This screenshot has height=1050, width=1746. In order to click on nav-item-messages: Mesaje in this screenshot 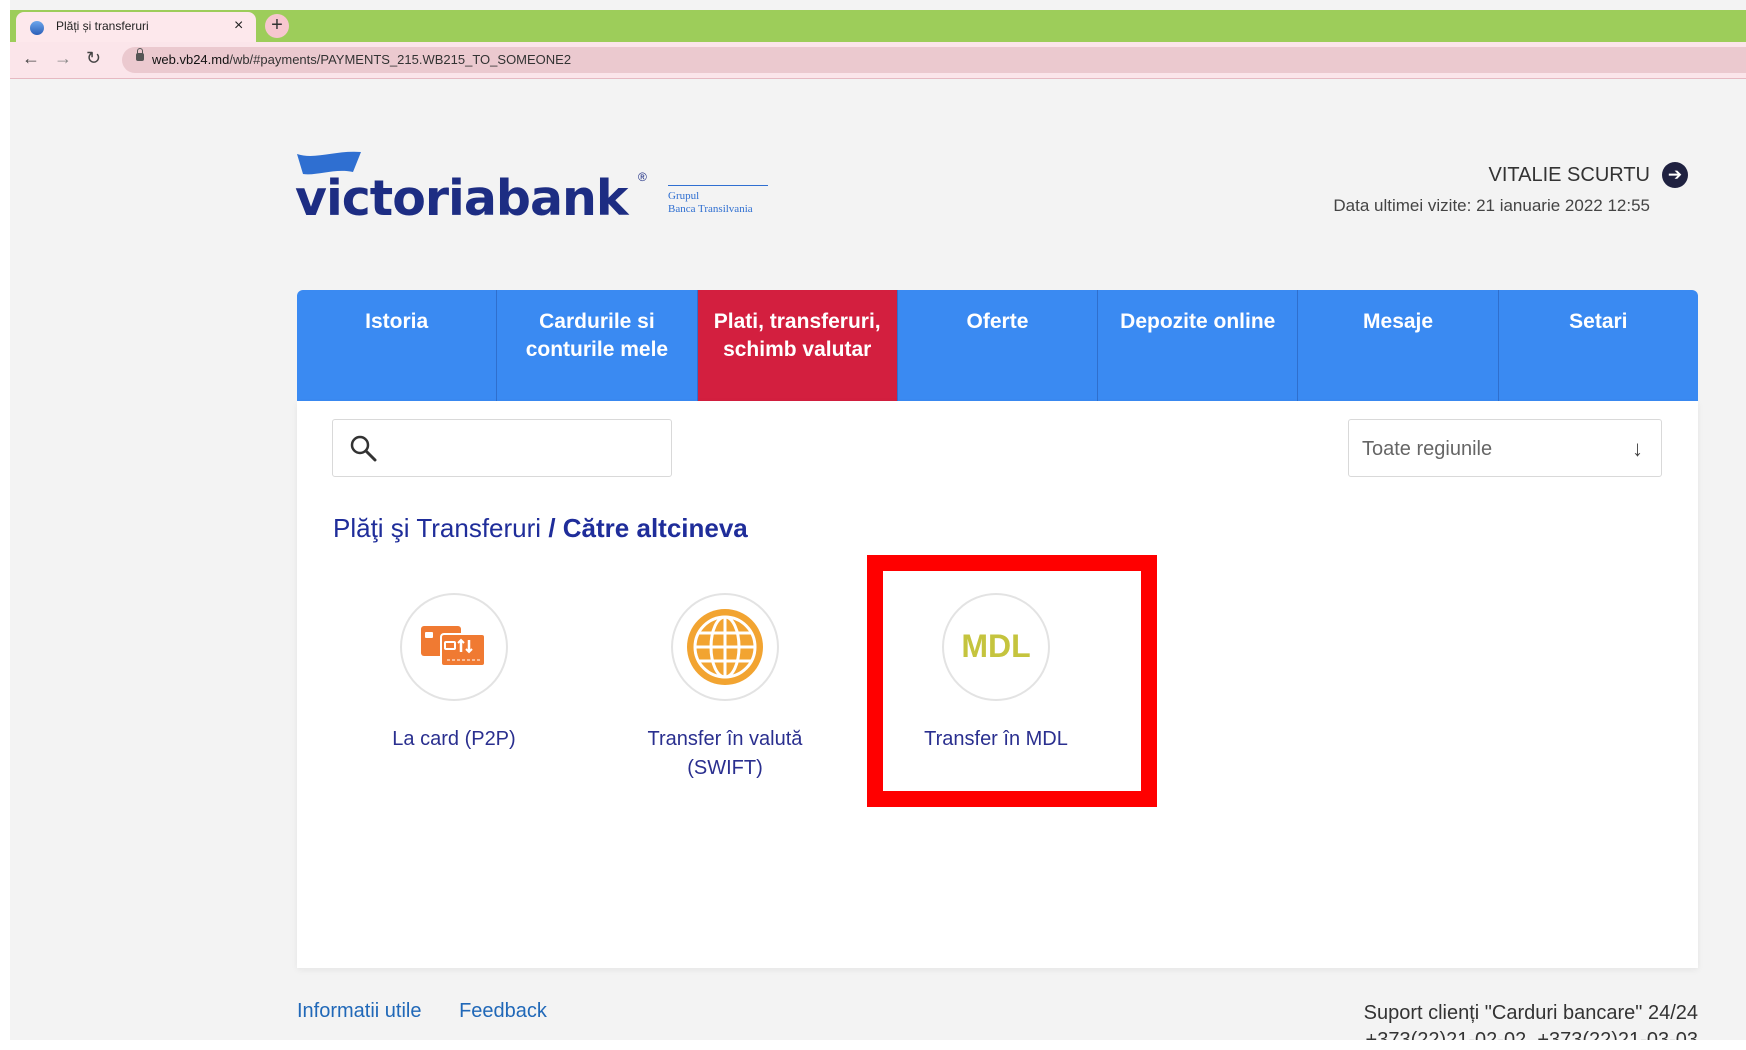, I will do `click(1398, 345)`.